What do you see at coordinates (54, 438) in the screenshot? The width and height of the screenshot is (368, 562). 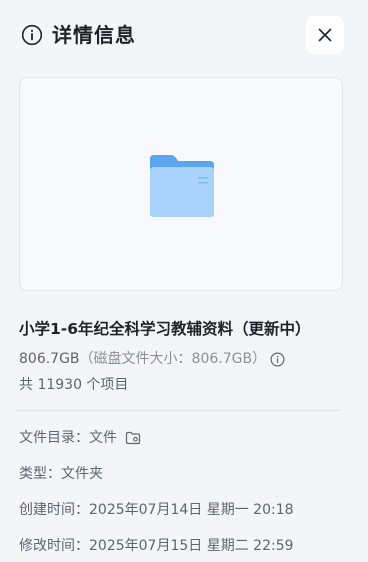 I see `directory-label: 文件目录：` at bounding box center [54, 438].